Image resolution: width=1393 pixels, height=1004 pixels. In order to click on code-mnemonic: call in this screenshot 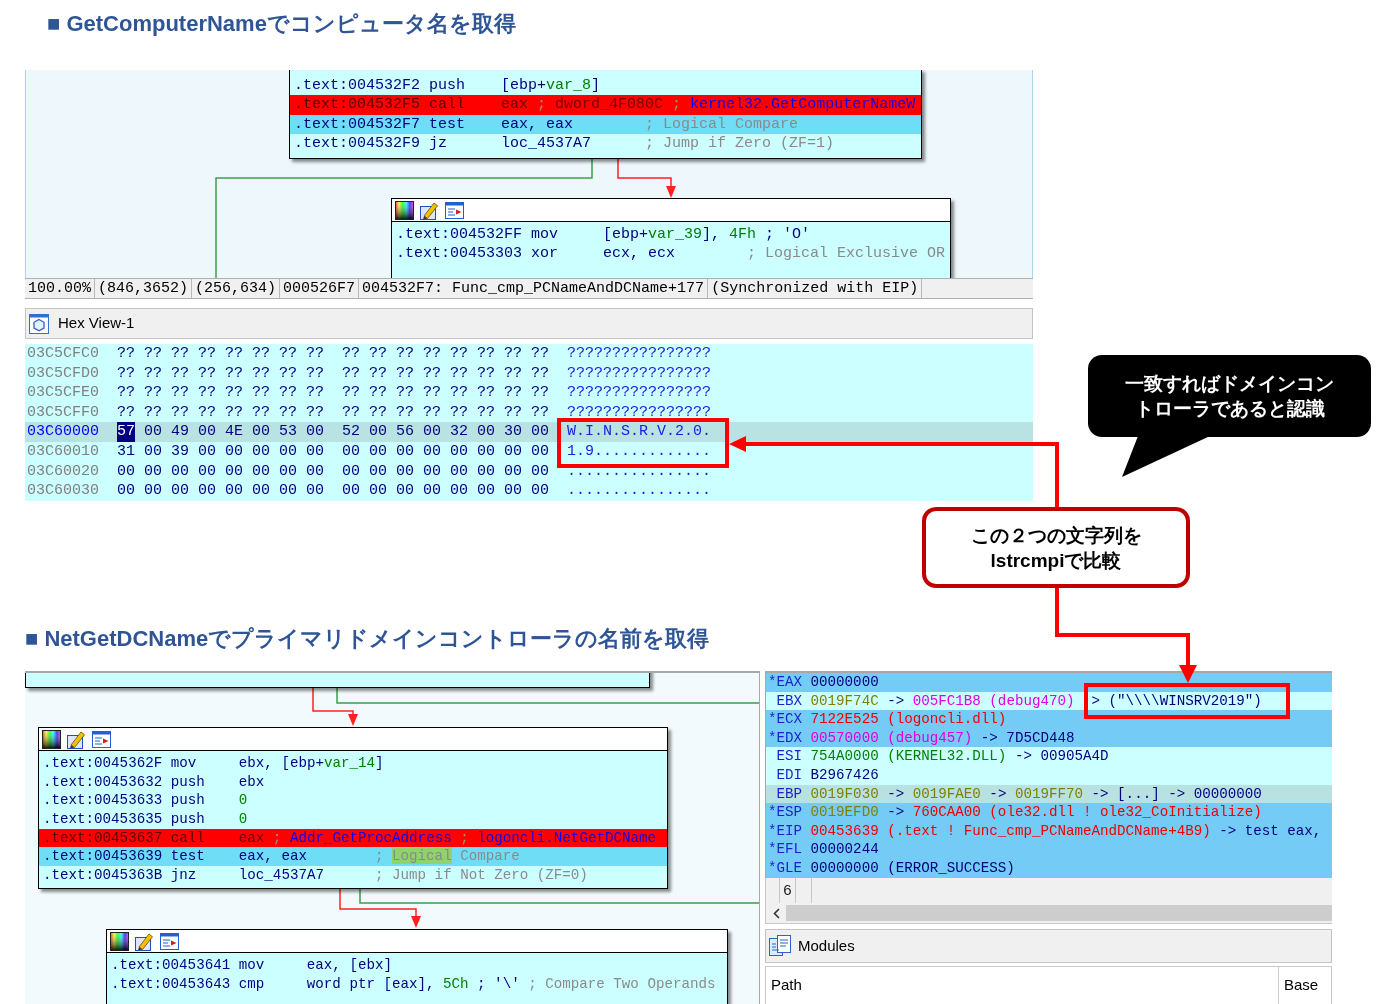, I will do `click(447, 105)`.